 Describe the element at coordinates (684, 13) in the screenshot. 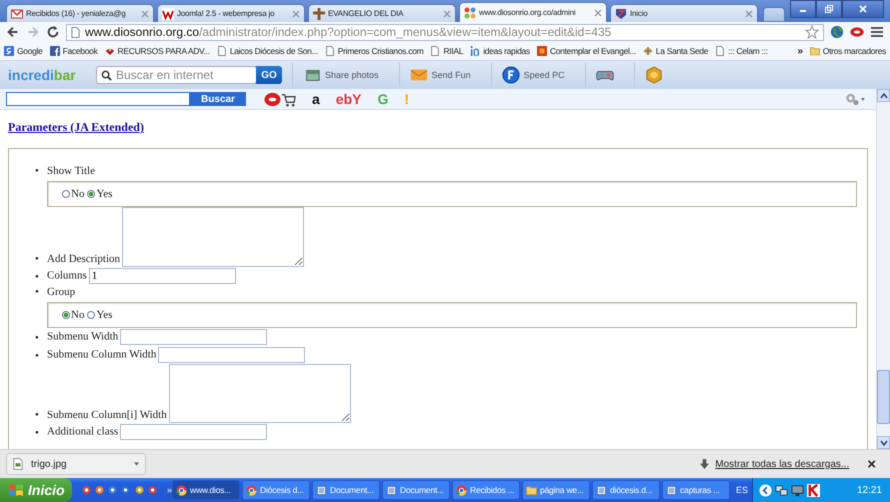

I see `browser-tab: Inicio` at that location.